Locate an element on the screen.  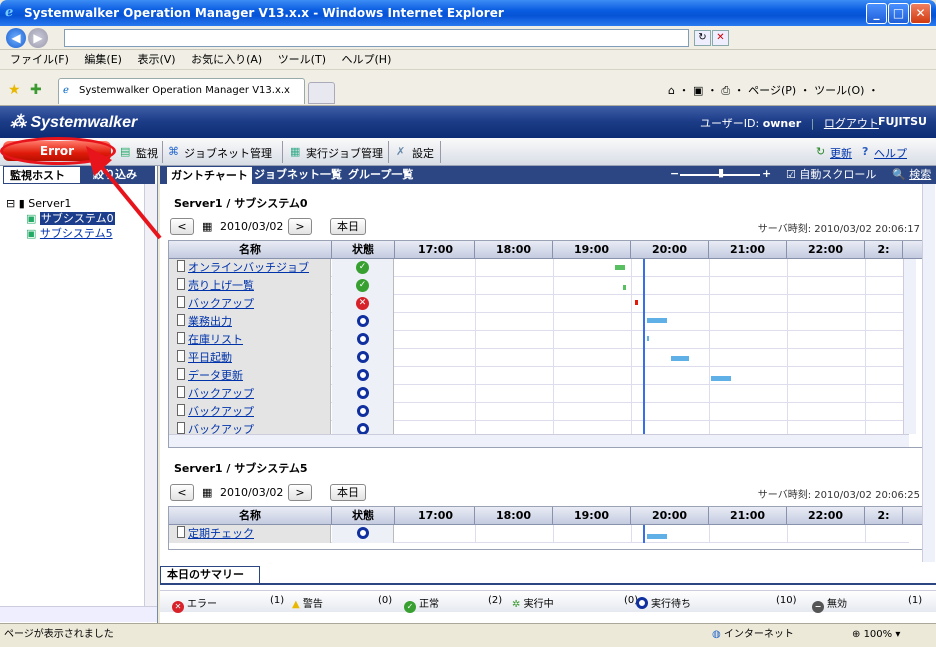
tab-jobnet-list: ジョブネット一覧 is located at coordinates (298, 175).